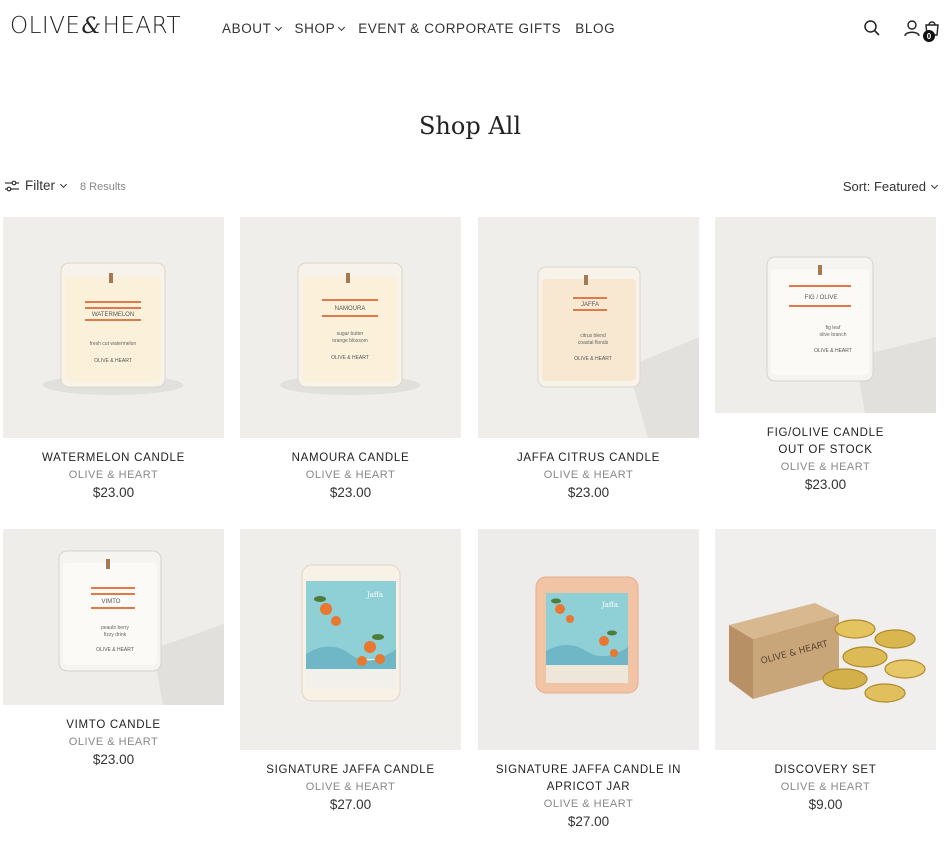 This screenshot has width=945, height=848. What do you see at coordinates (12, 185) in the screenshot?
I see `filter-sliders-icon` at bounding box center [12, 185].